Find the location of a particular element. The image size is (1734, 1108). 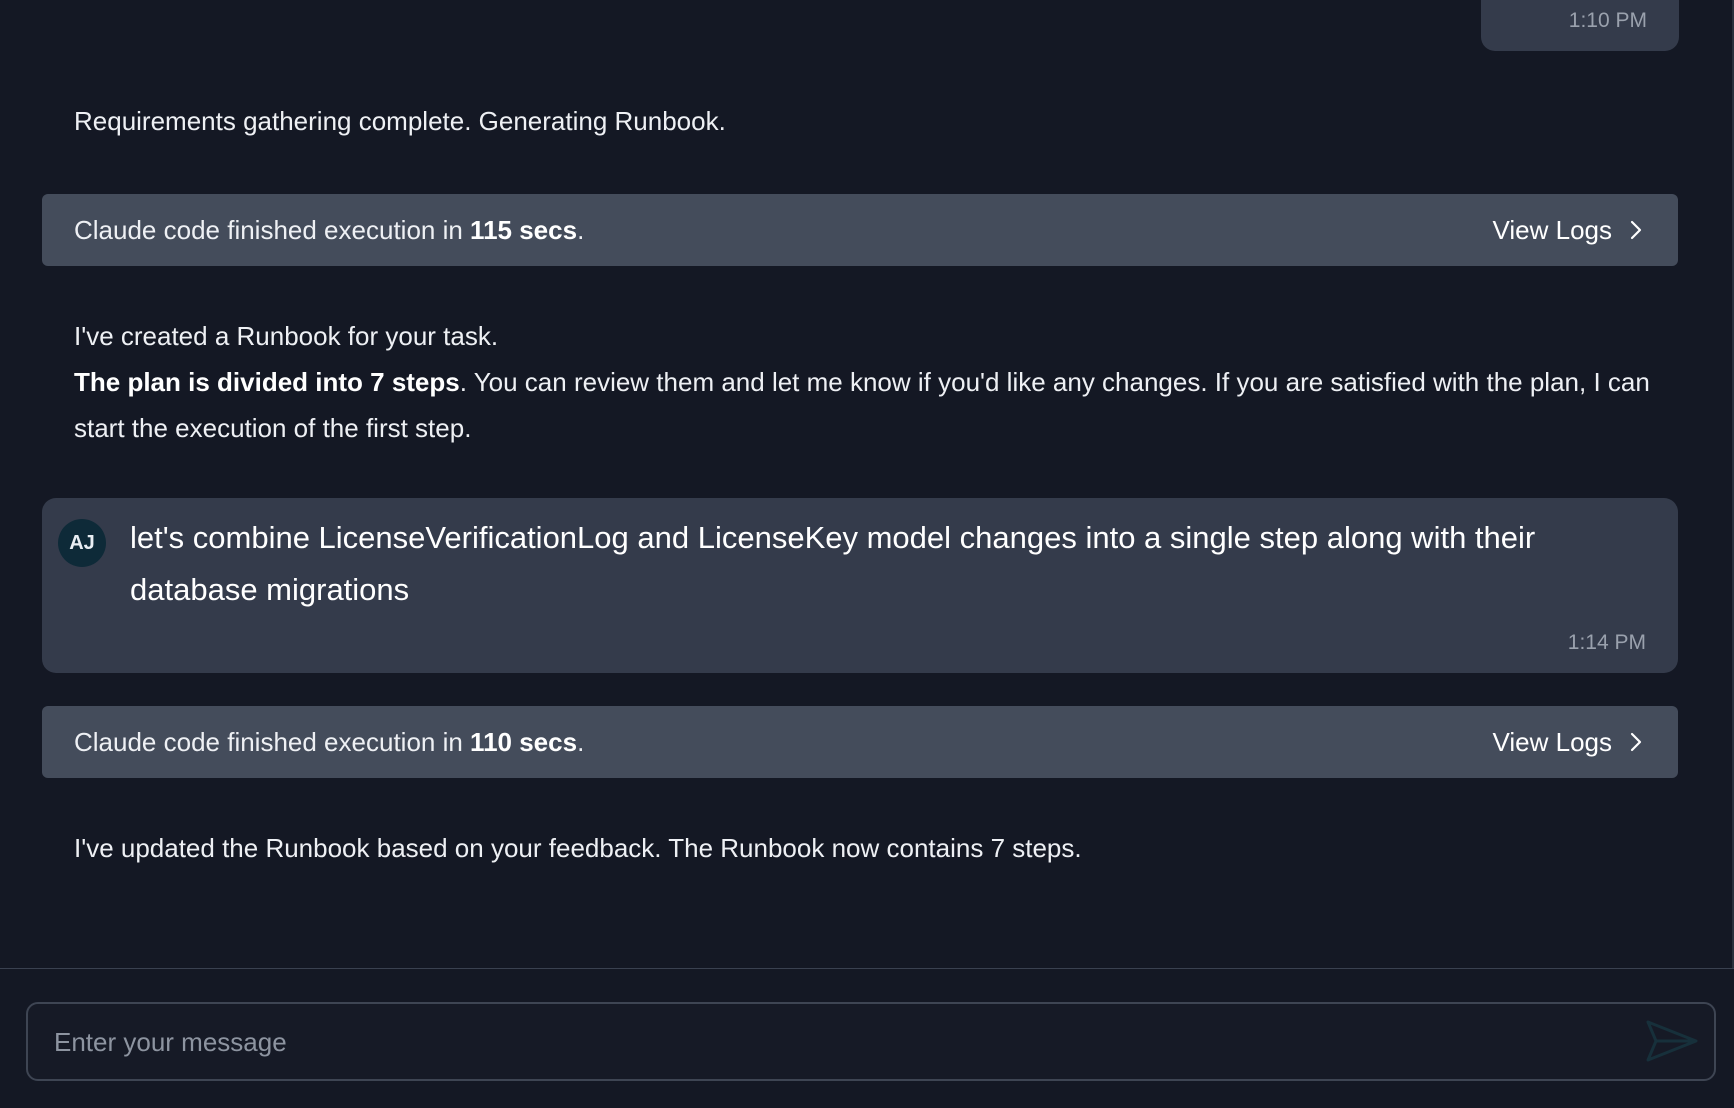

send-icon is located at coordinates (1672, 1043).